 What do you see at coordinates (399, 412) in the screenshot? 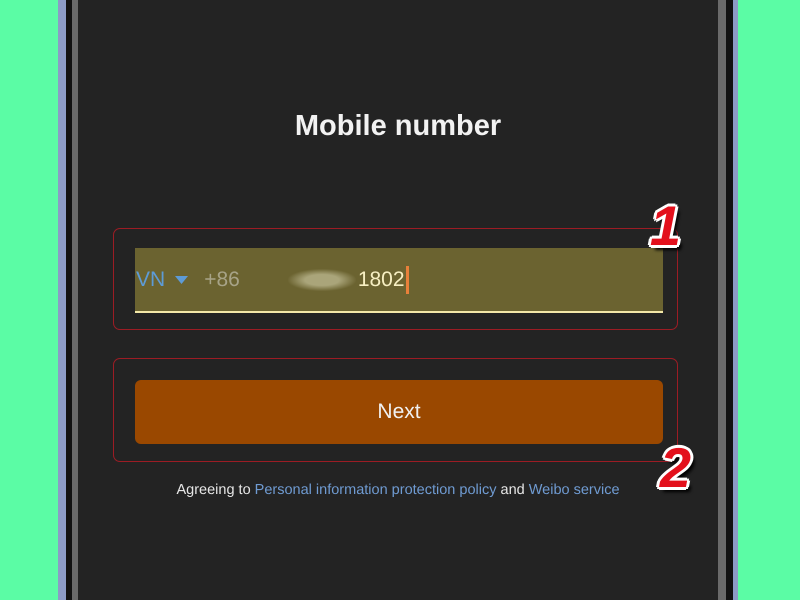
I see `next-button: Next` at bounding box center [399, 412].